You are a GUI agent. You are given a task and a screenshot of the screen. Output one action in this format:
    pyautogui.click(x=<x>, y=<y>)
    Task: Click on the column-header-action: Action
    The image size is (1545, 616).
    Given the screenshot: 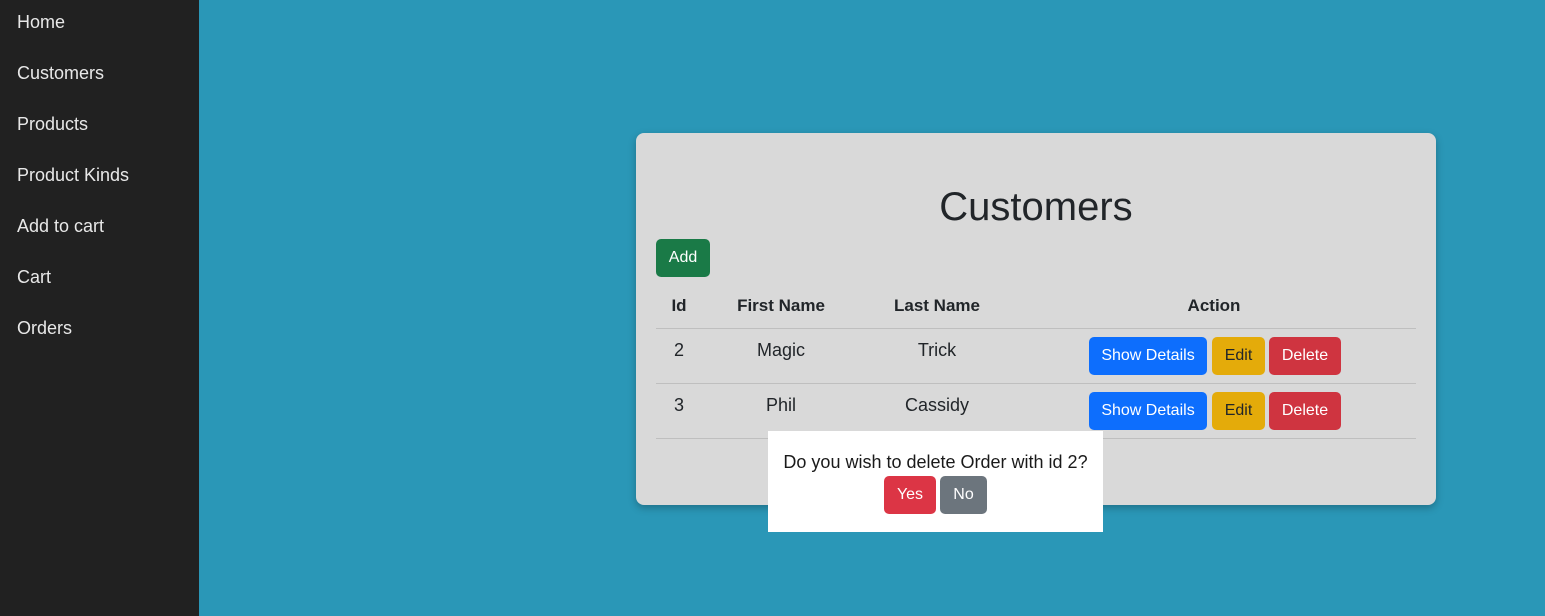 What is the action you would take?
    pyautogui.click(x=1214, y=305)
    